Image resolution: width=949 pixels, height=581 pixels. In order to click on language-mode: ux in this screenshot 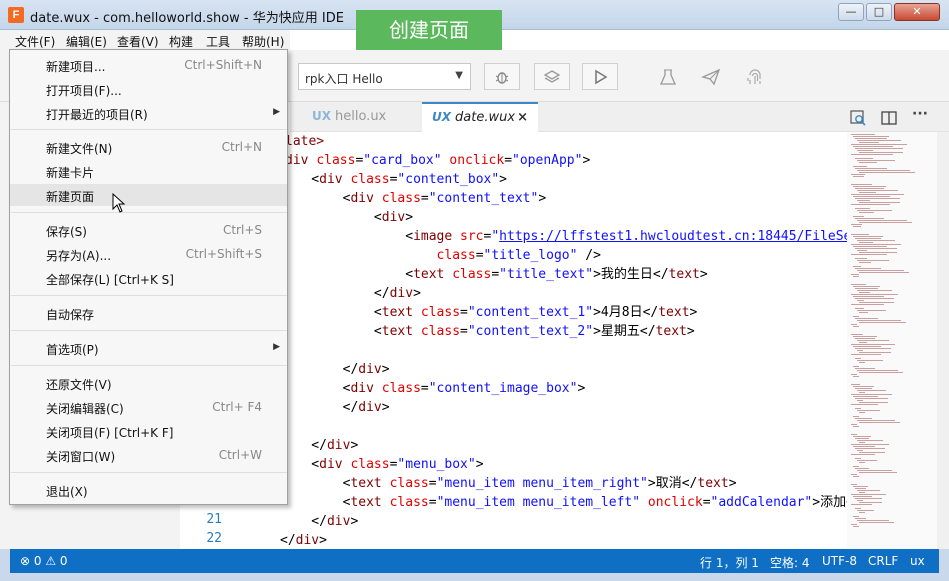, I will do `click(917, 561)`.